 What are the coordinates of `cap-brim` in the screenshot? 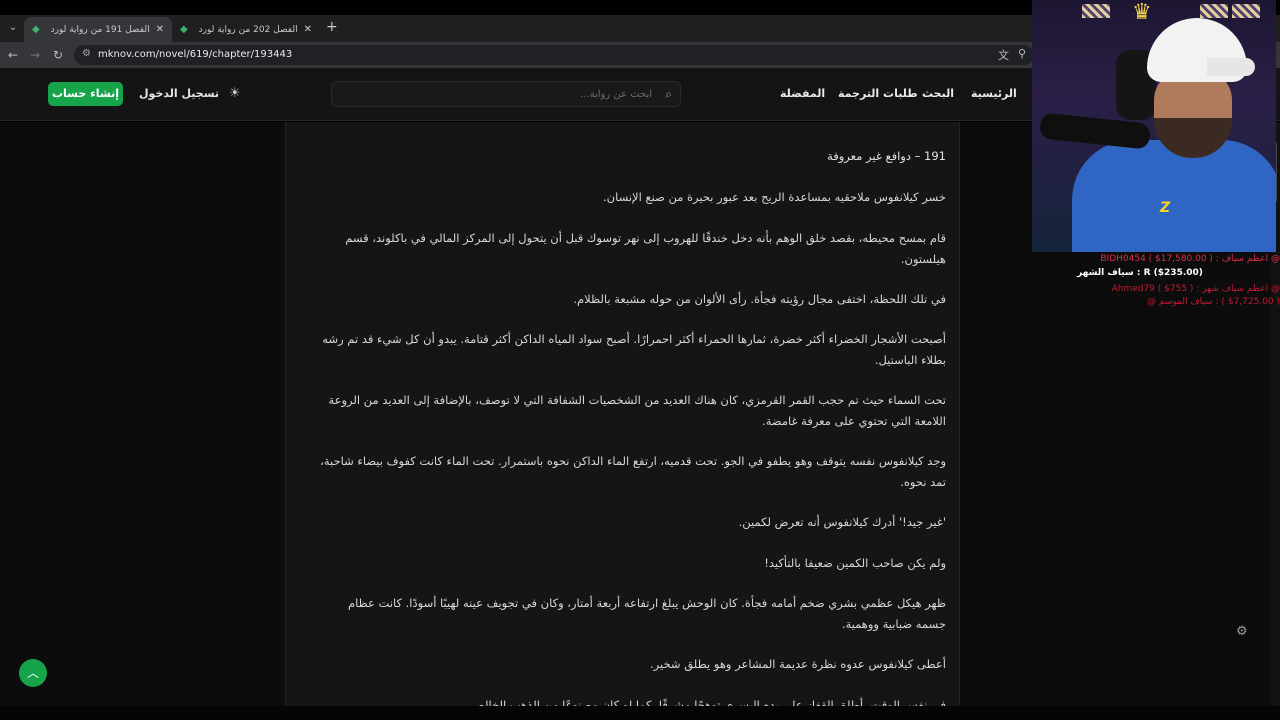 It's located at (1231, 67).